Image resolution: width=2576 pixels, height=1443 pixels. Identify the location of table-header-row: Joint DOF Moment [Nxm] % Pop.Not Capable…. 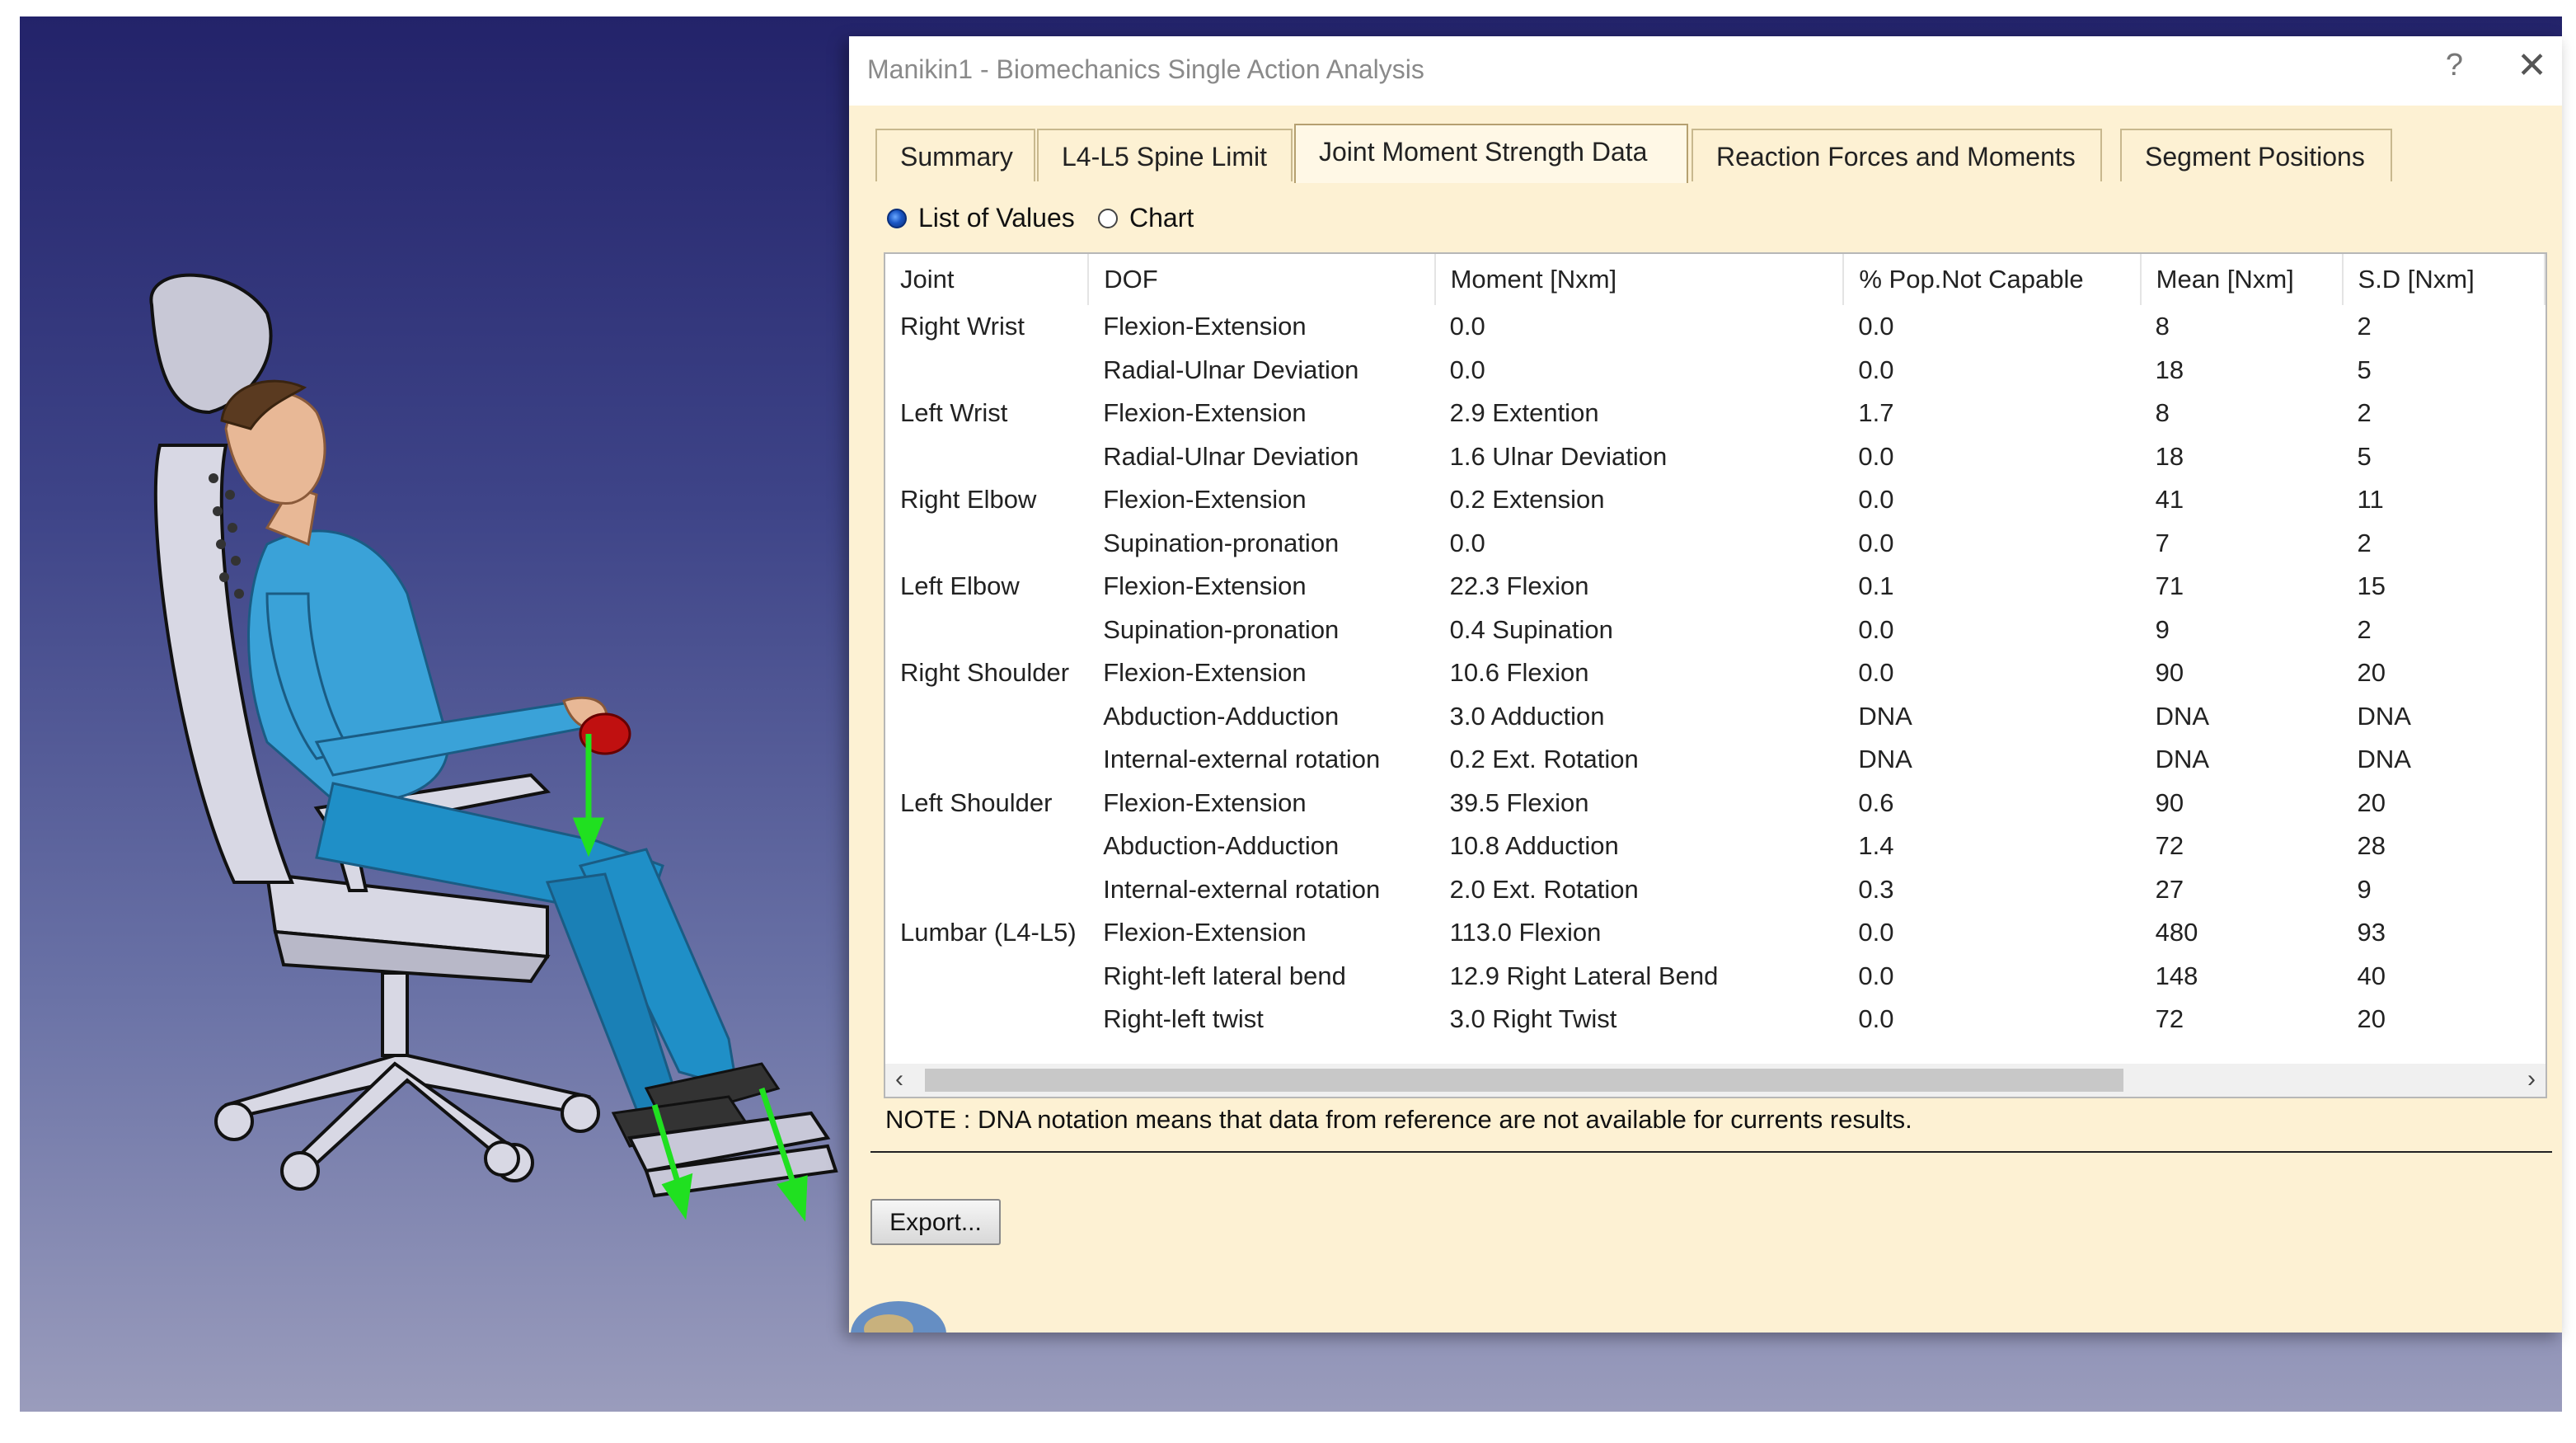
(1716, 279).